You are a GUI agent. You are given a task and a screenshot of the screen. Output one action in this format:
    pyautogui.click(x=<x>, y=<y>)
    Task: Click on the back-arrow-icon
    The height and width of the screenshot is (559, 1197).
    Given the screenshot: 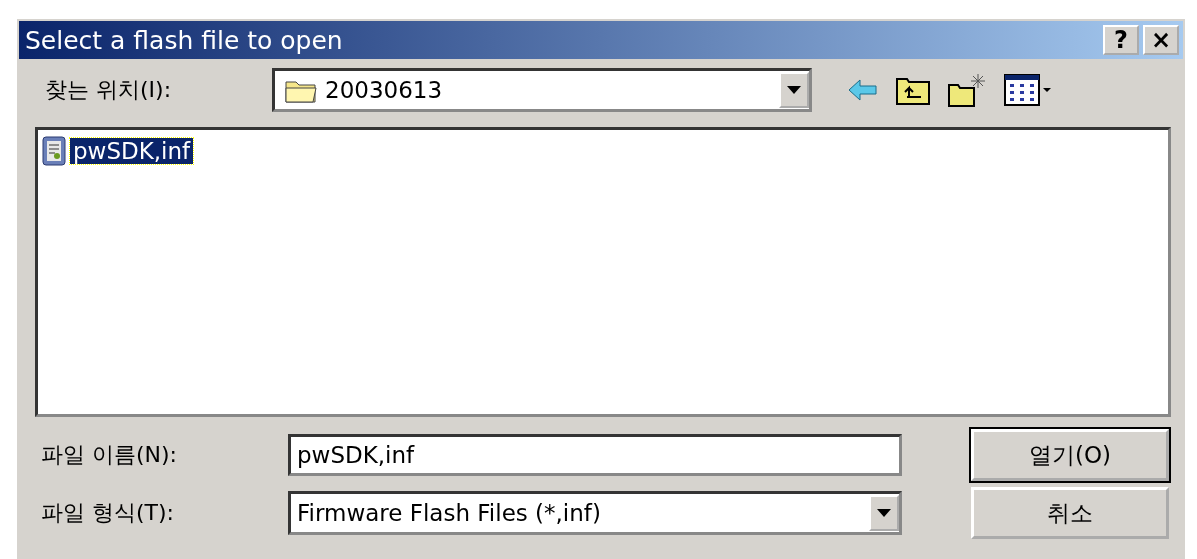 What is the action you would take?
    pyautogui.click(x=863, y=90)
    